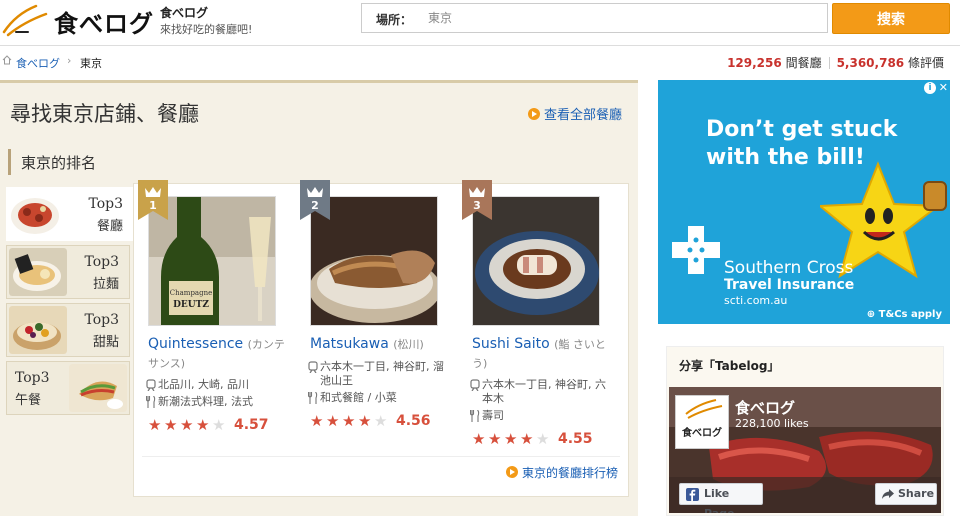  What do you see at coordinates (772, 423) in the screenshot?
I see `facebook-likes-count: 228,100 likes` at bounding box center [772, 423].